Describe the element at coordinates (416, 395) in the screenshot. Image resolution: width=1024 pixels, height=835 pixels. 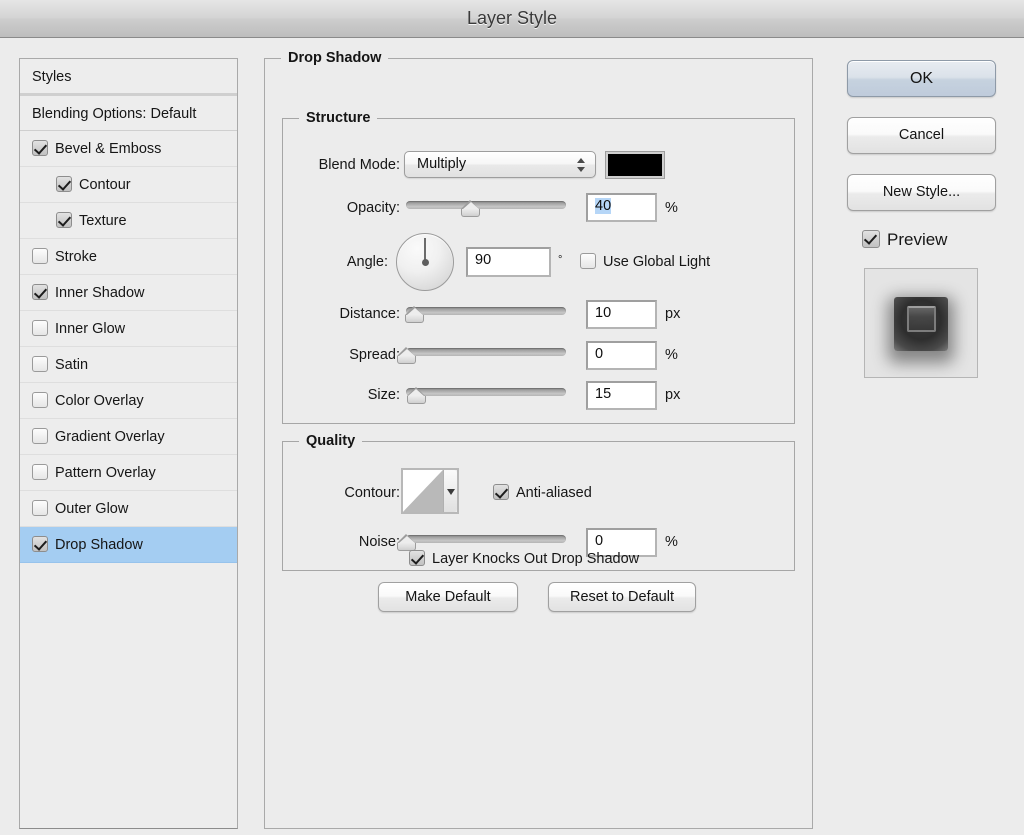
I see `size-slider-thumb` at that location.